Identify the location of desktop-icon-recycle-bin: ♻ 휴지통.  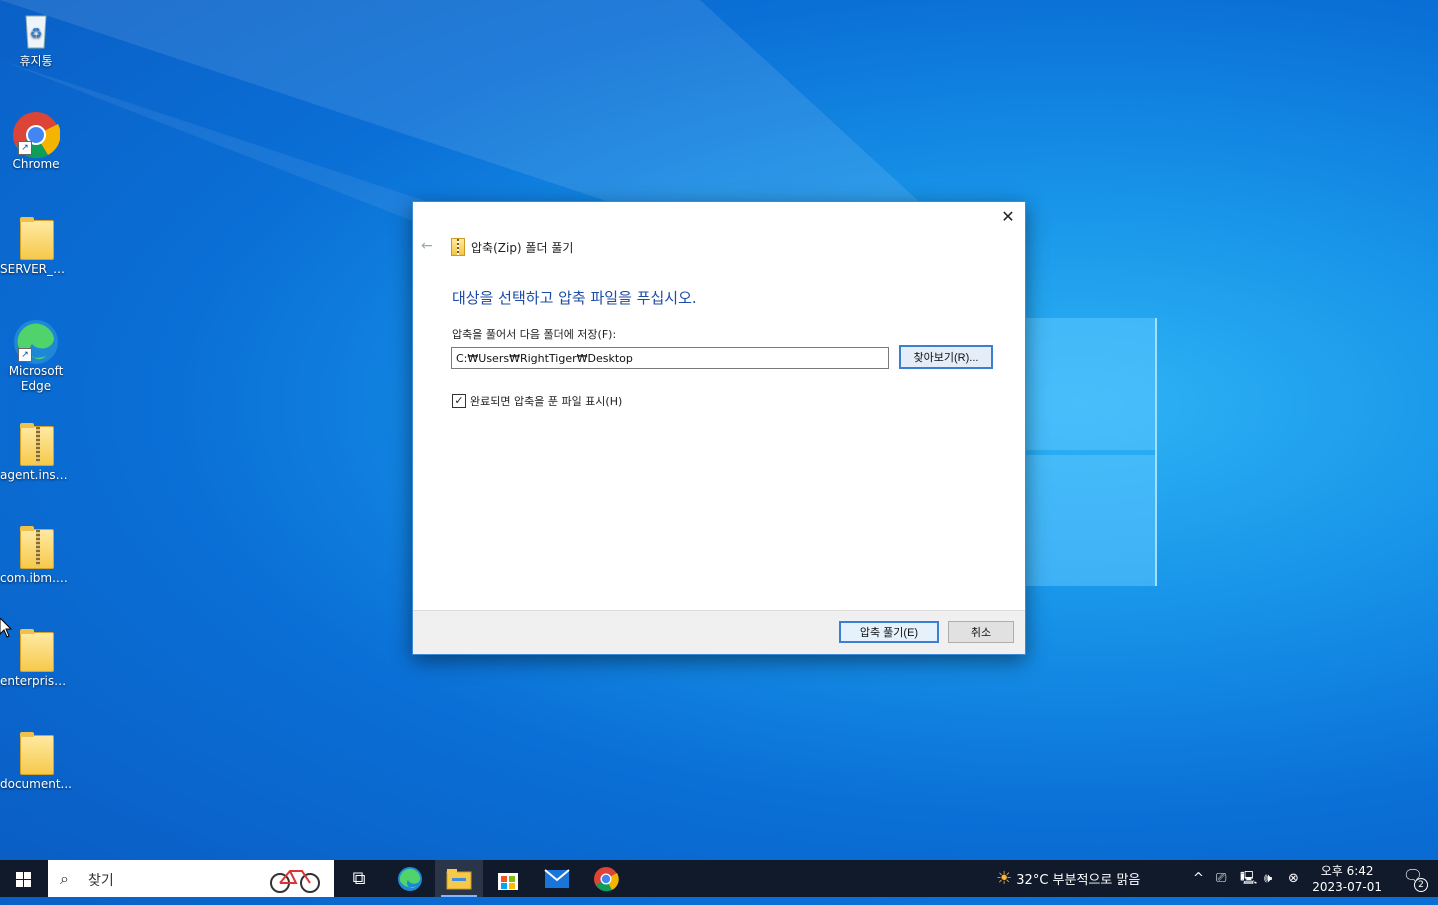
(36, 38).